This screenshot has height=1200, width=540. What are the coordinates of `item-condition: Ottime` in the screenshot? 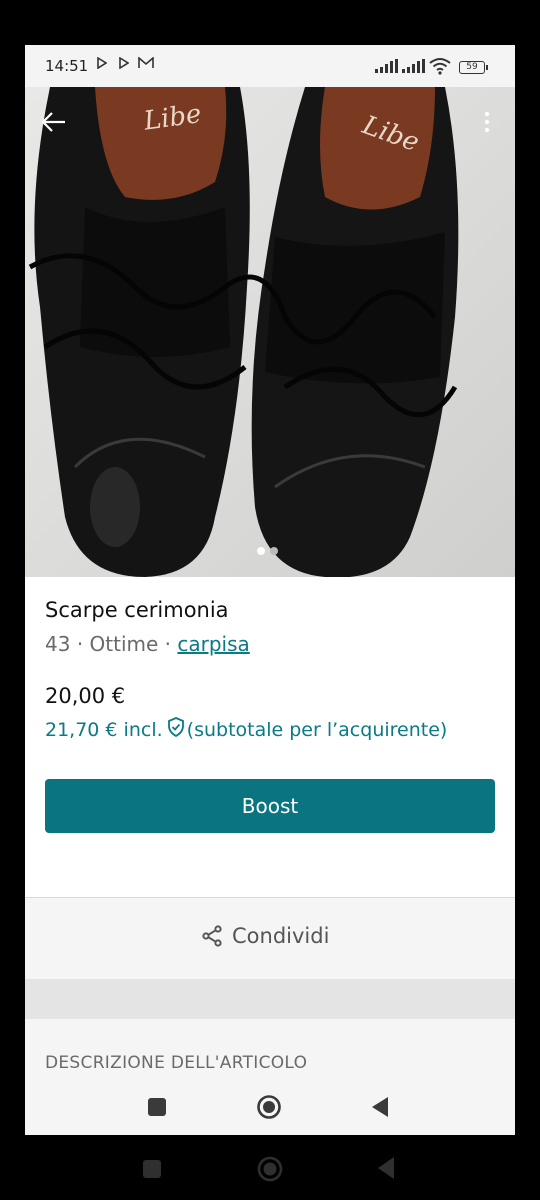 It's located at (124, 644).